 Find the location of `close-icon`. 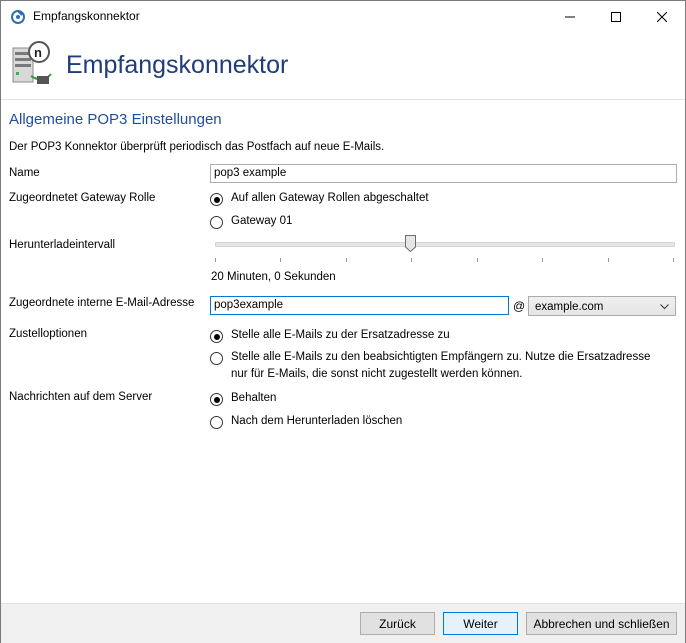

close-icon is located at coordinates (662, 16).